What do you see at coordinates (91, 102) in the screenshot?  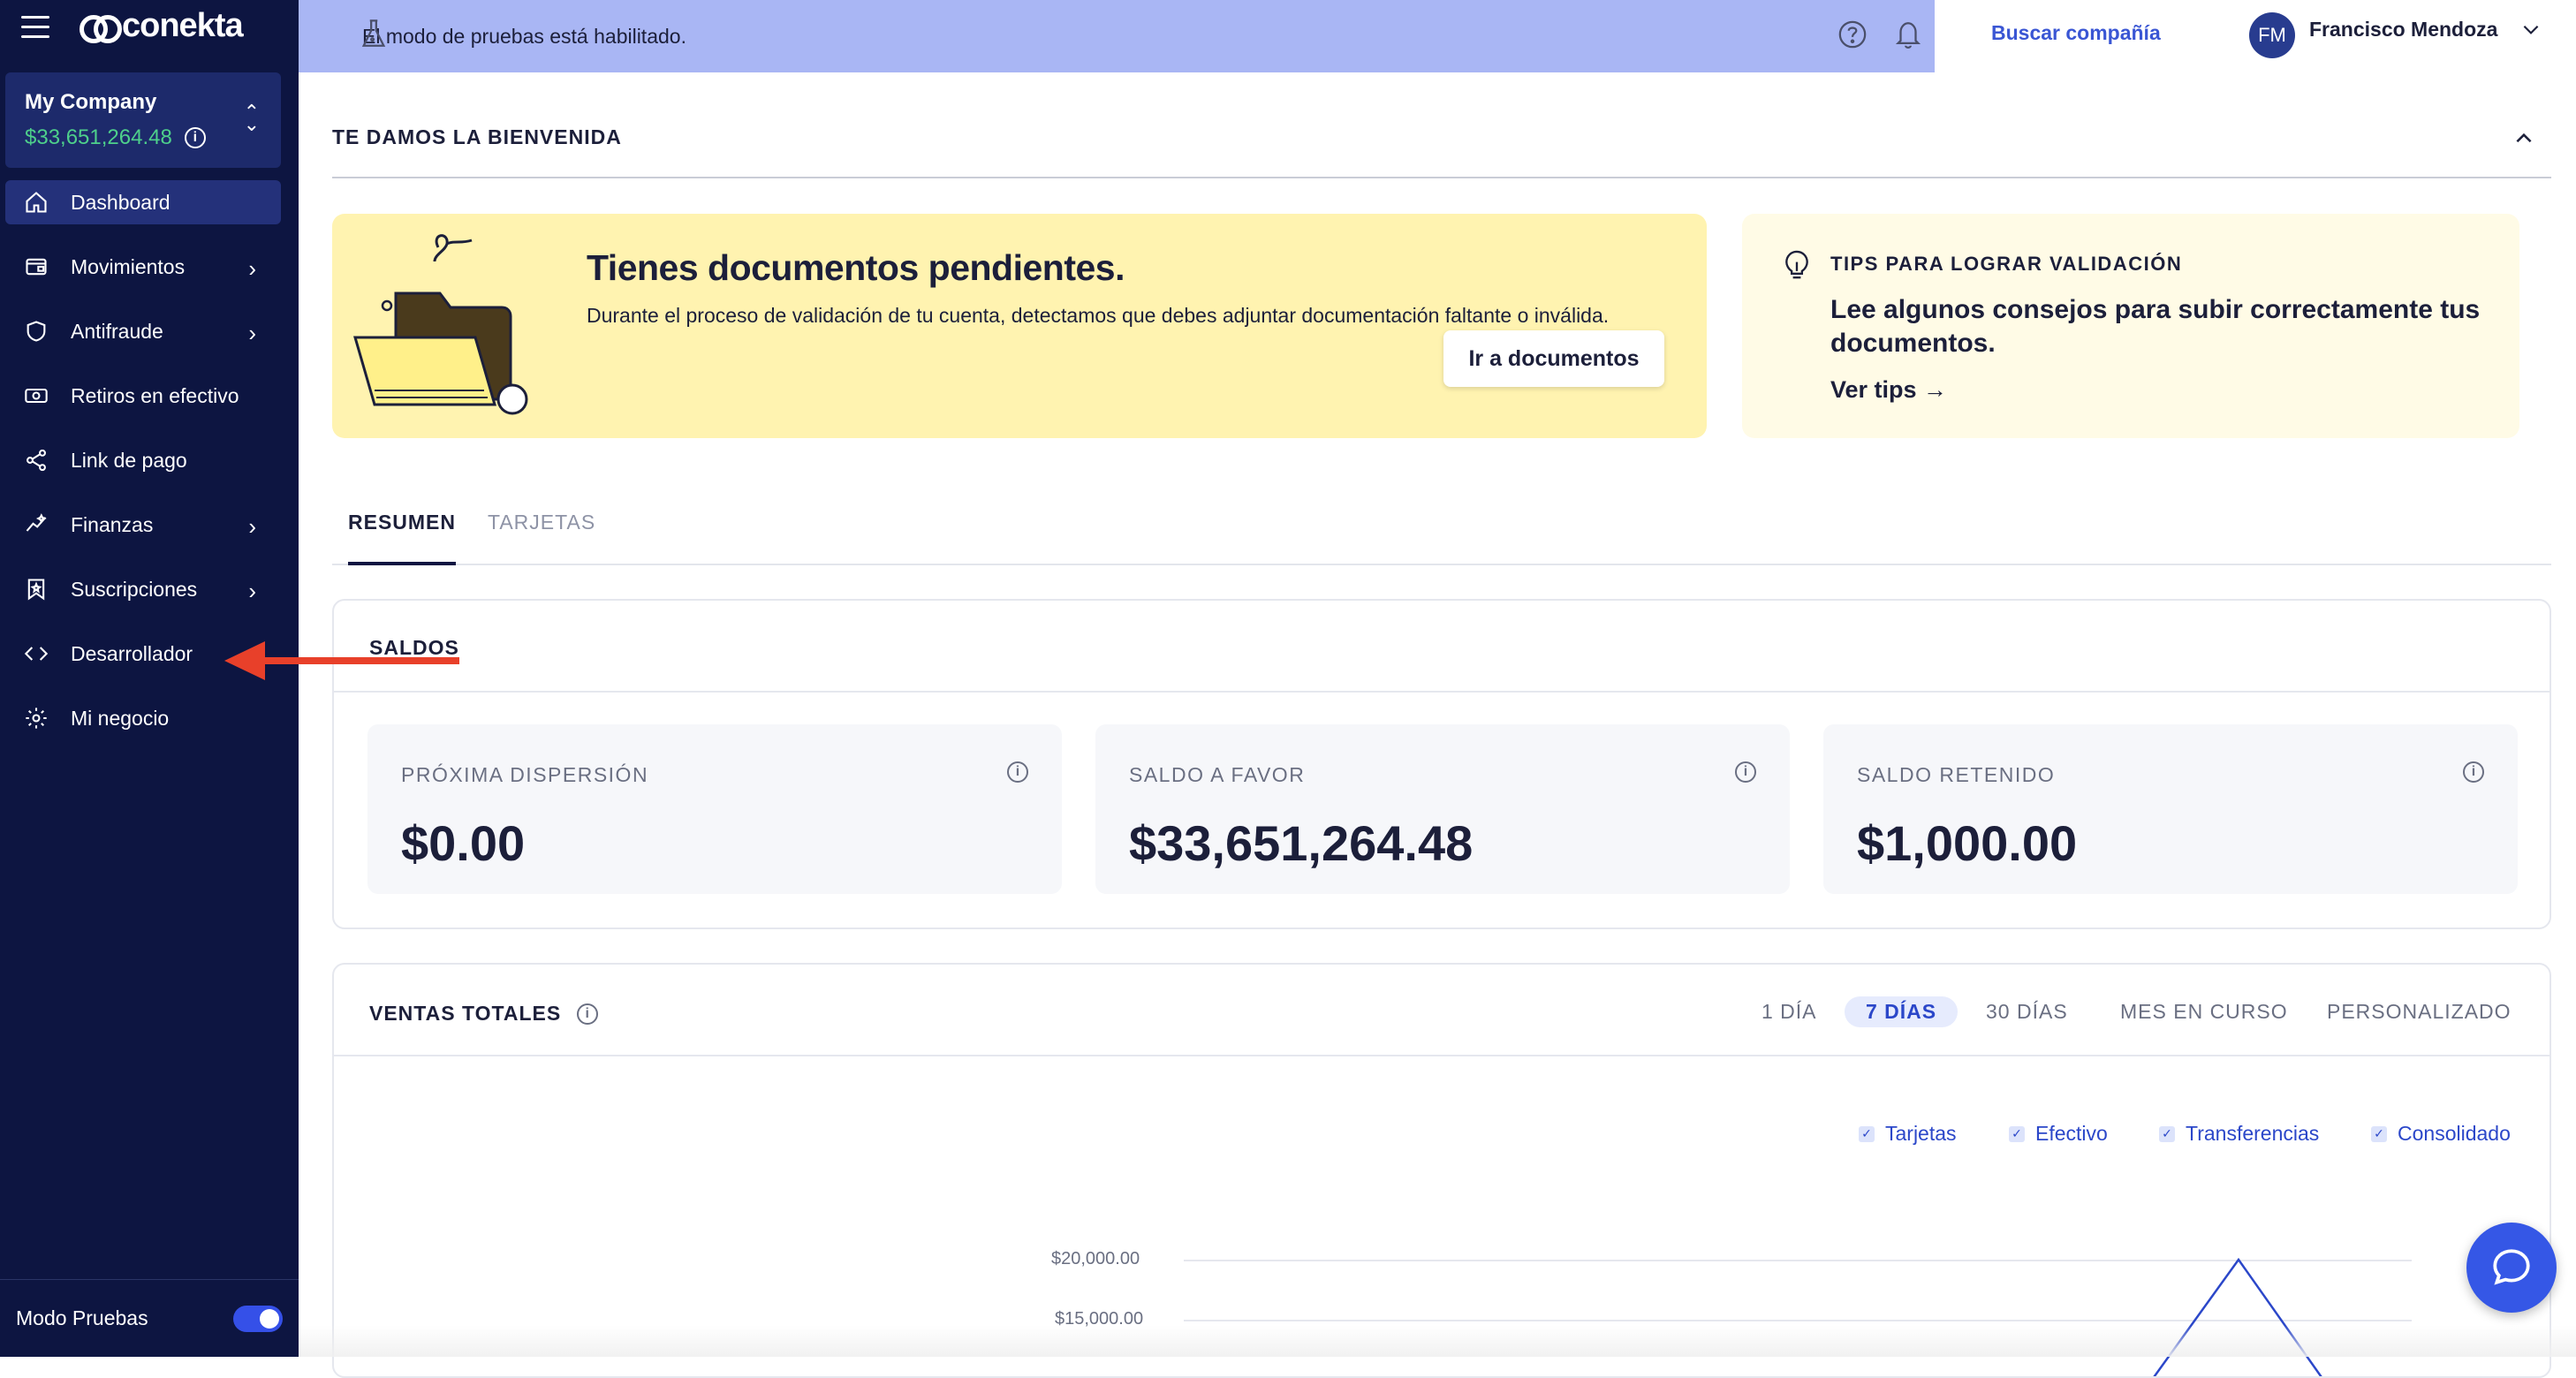 I see `company-name: My Company` at bounding box center [91, 102].